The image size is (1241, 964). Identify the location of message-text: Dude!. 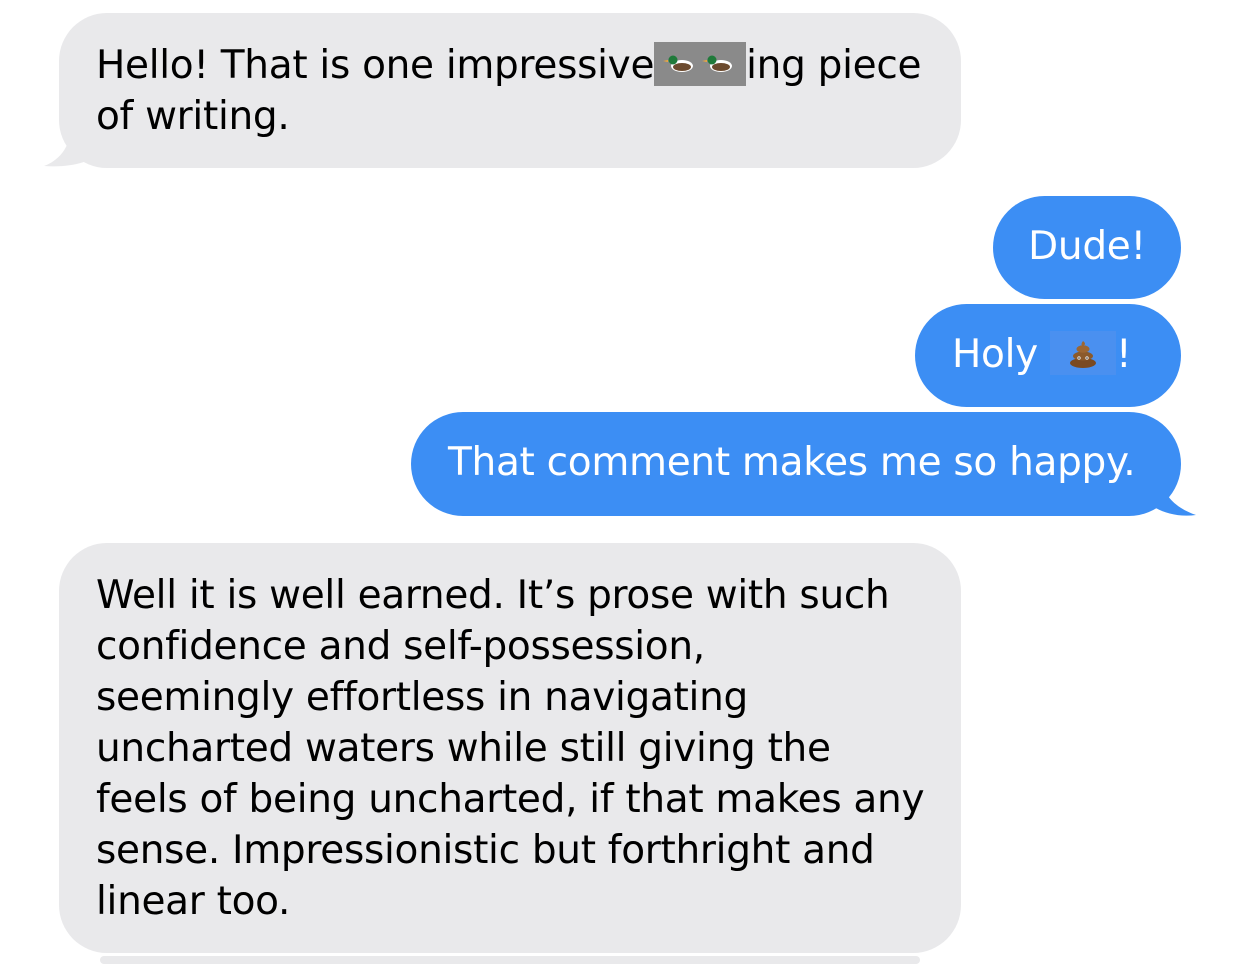
(1087, 246).